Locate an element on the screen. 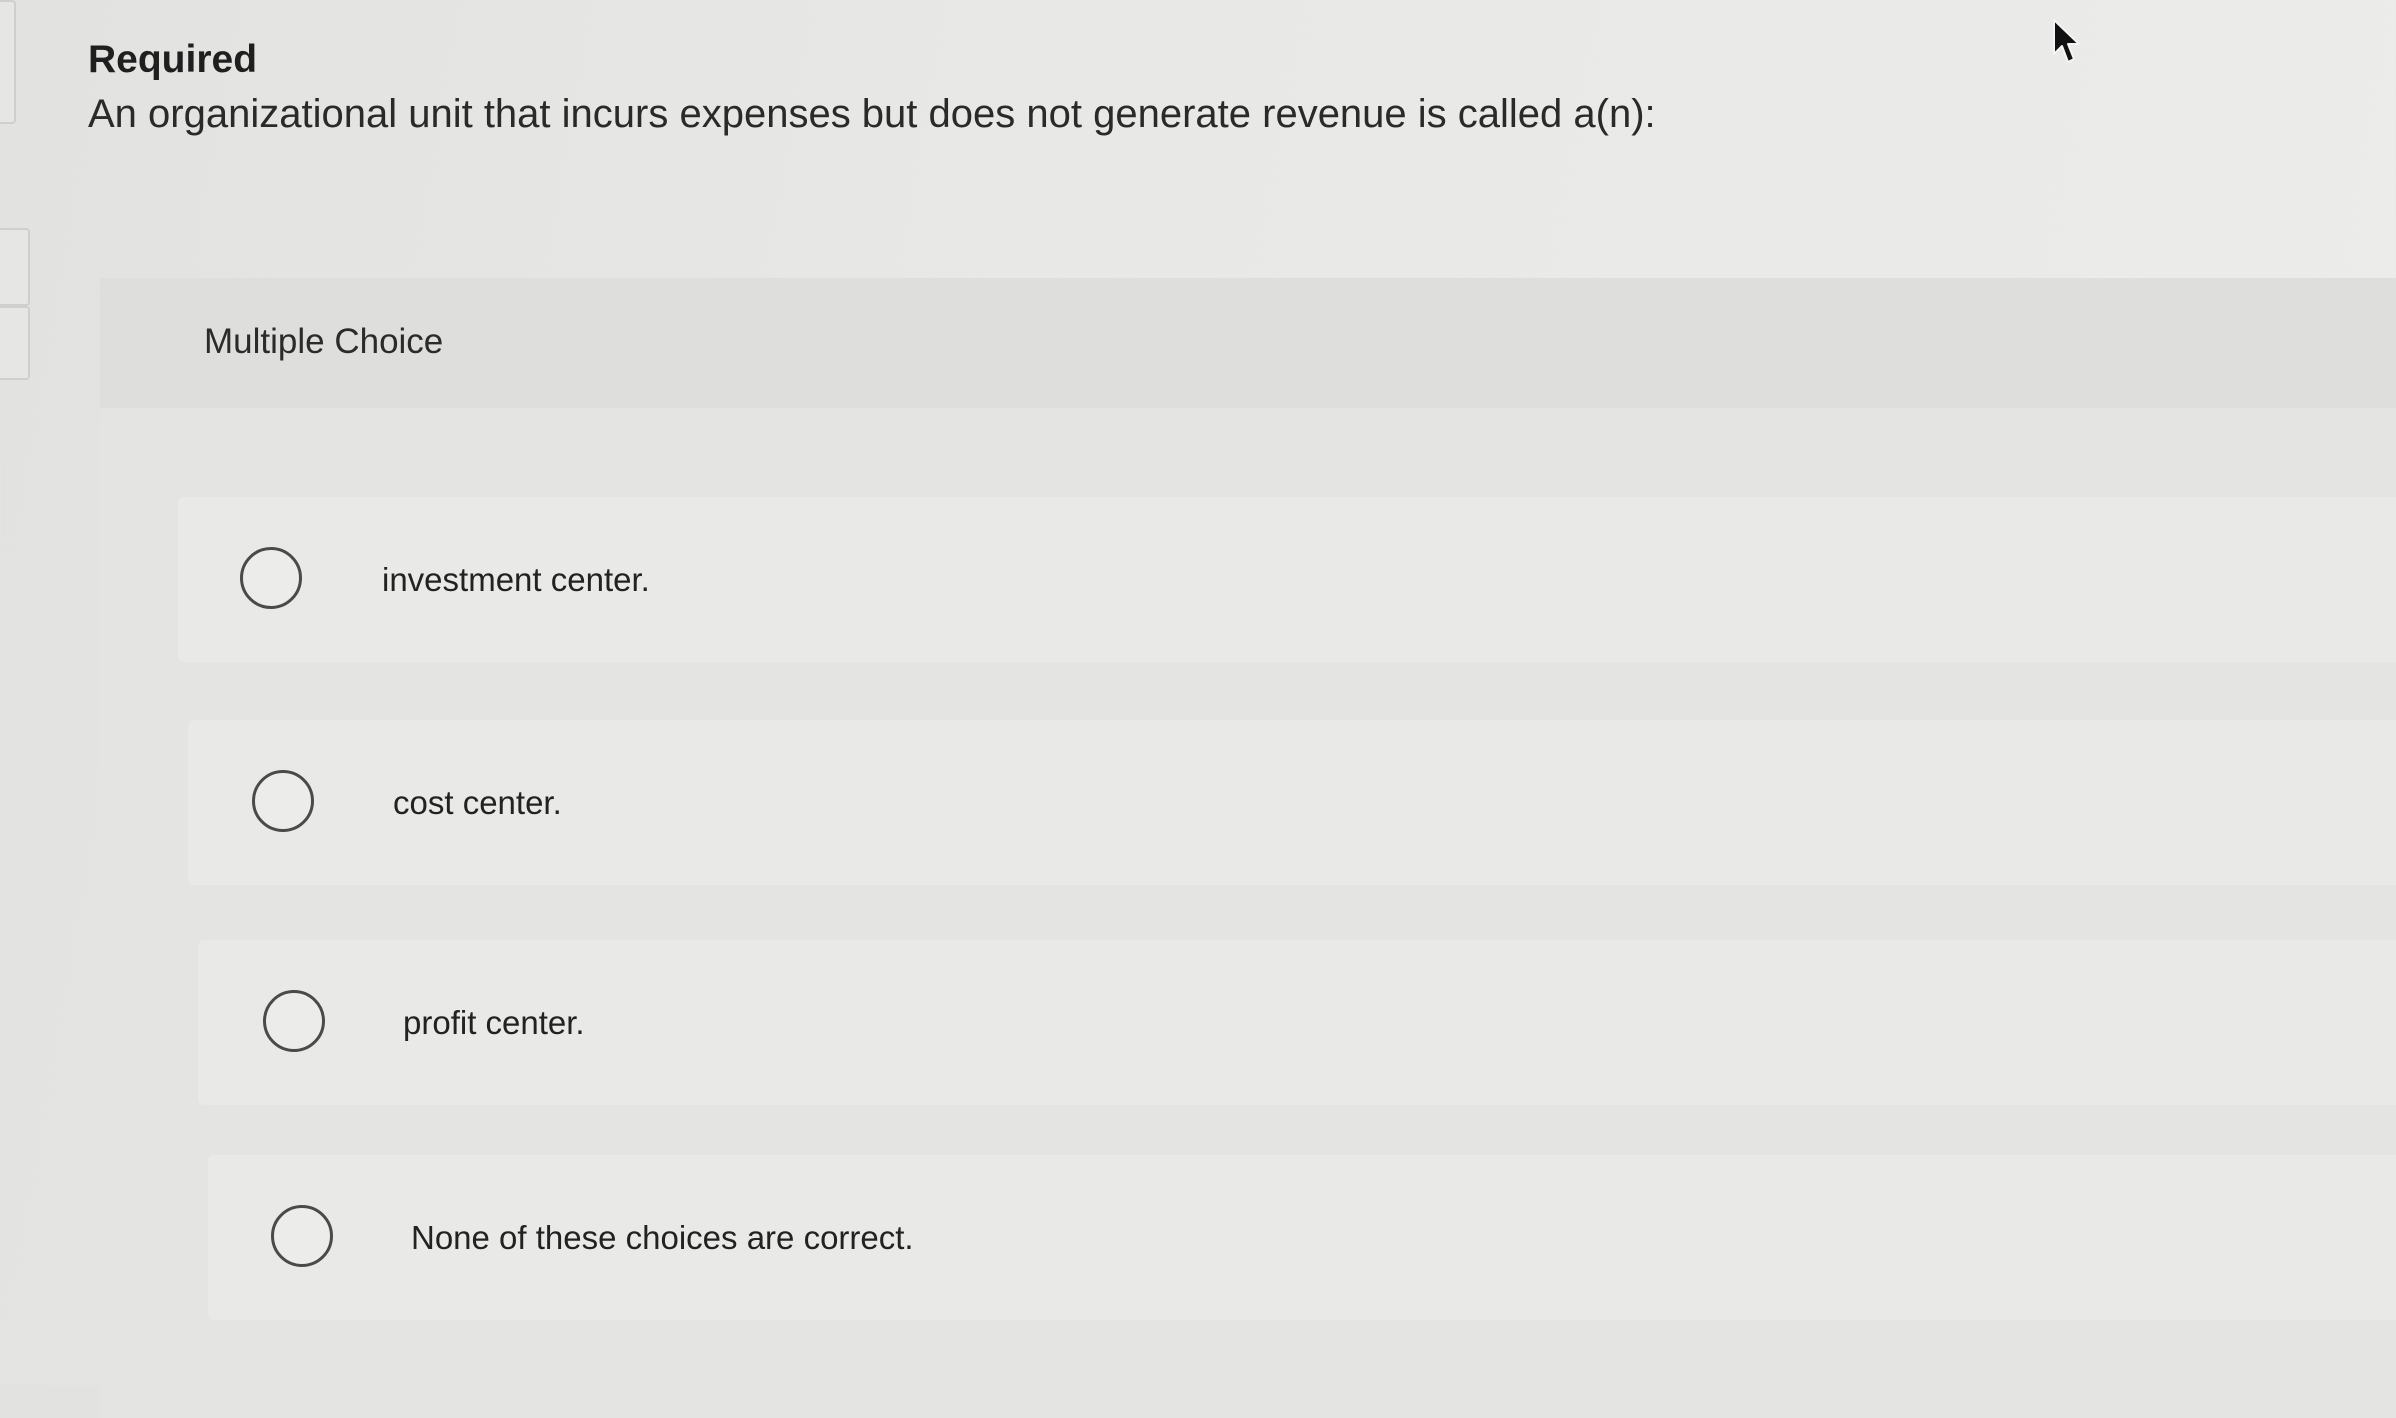 This screenshot has width=2396, height=1418. answer-option: profit center. is located at coordinates (1297, 1022).